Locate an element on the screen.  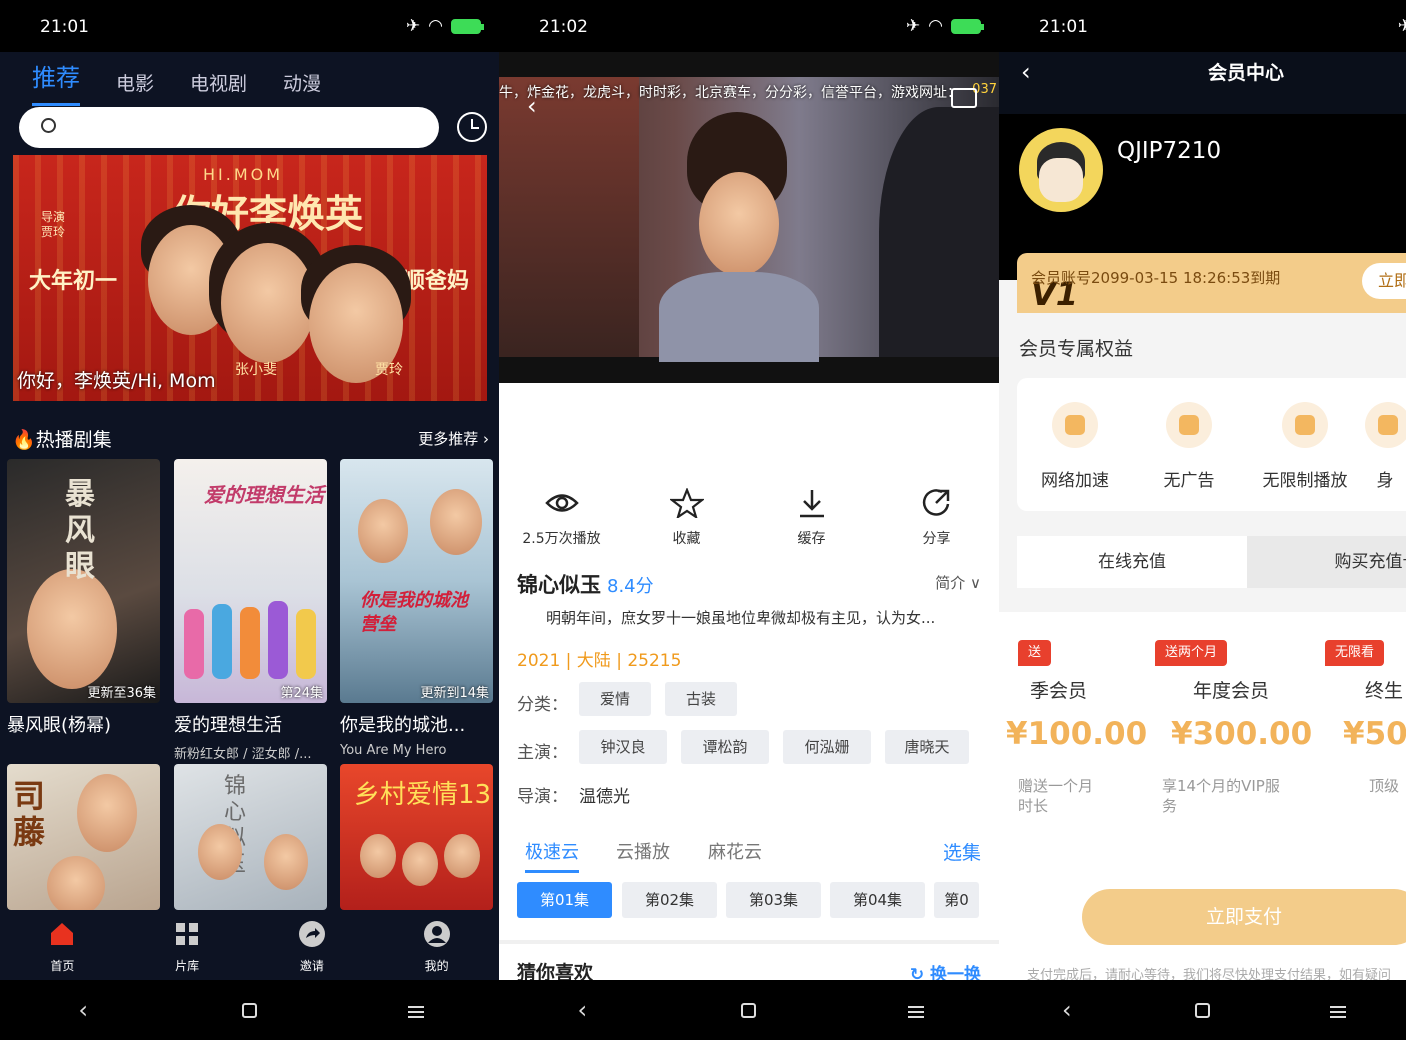
source-tab: 麻花云 is located at coordinates (735, 851).